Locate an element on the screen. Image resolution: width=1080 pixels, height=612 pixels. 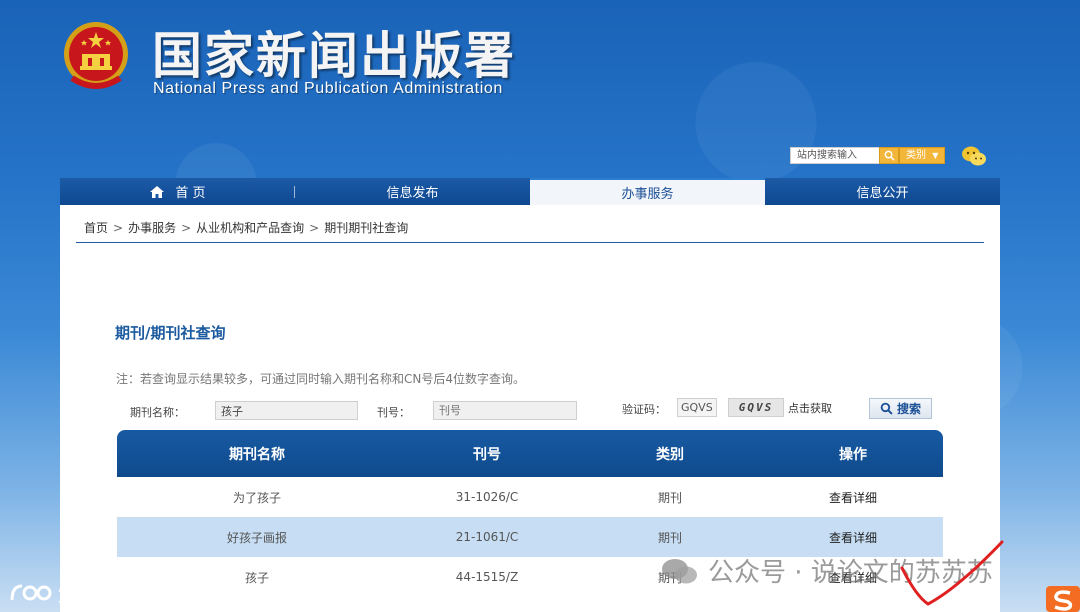
nav-item-label: 信息公开 is located at coordinates (882, 193).